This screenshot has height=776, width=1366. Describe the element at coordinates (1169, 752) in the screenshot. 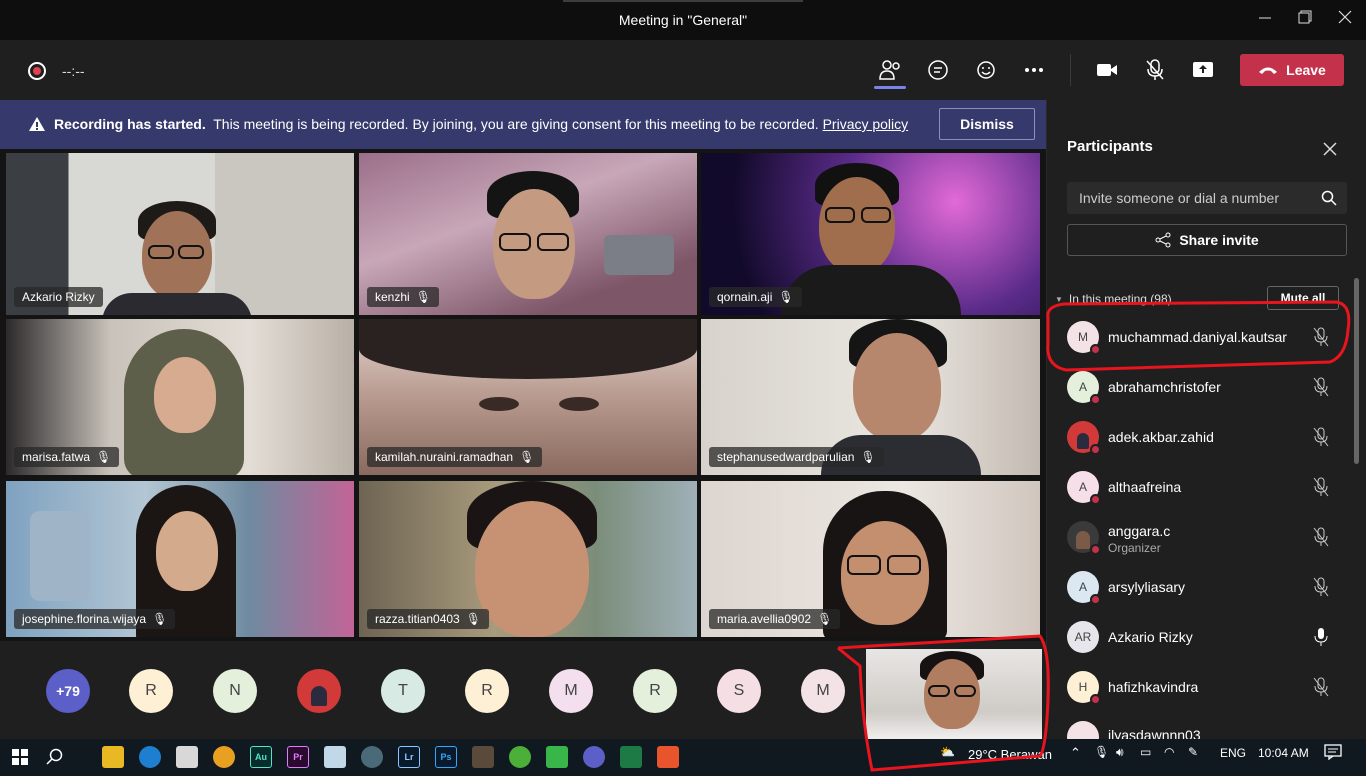

I see `wifi-icon: ◠` at that location.